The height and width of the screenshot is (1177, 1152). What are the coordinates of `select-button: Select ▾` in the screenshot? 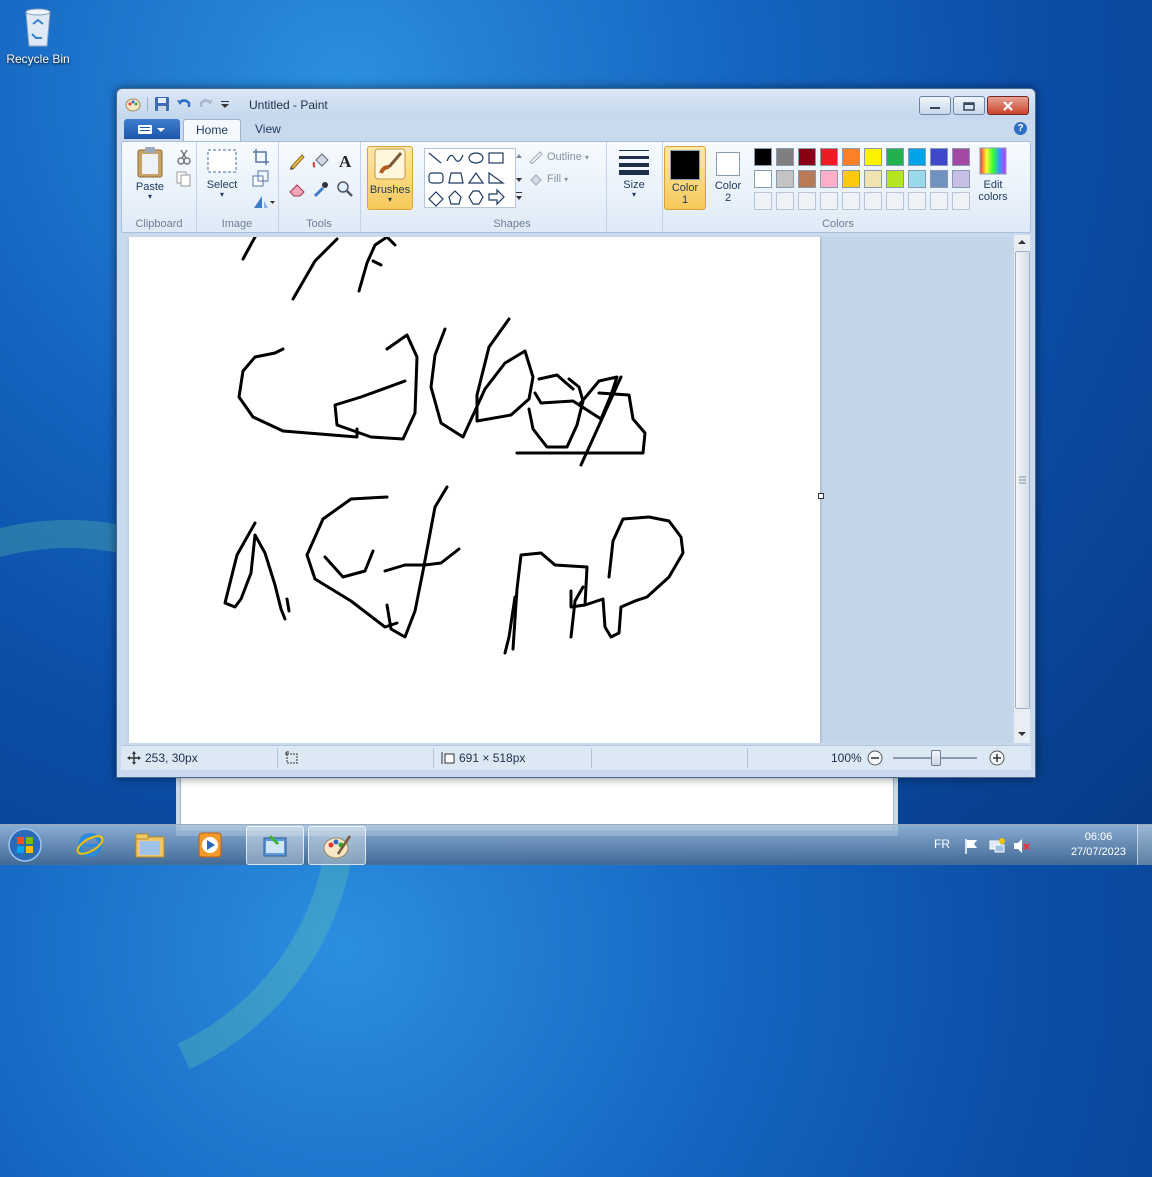 It's located at (222, 172).